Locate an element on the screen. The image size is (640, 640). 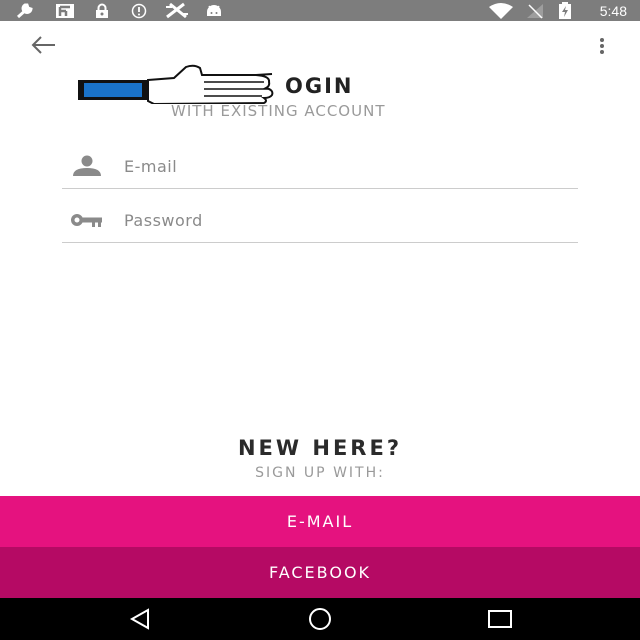
email-signup-button: E-MAIL is located at coordinates (320, 521).